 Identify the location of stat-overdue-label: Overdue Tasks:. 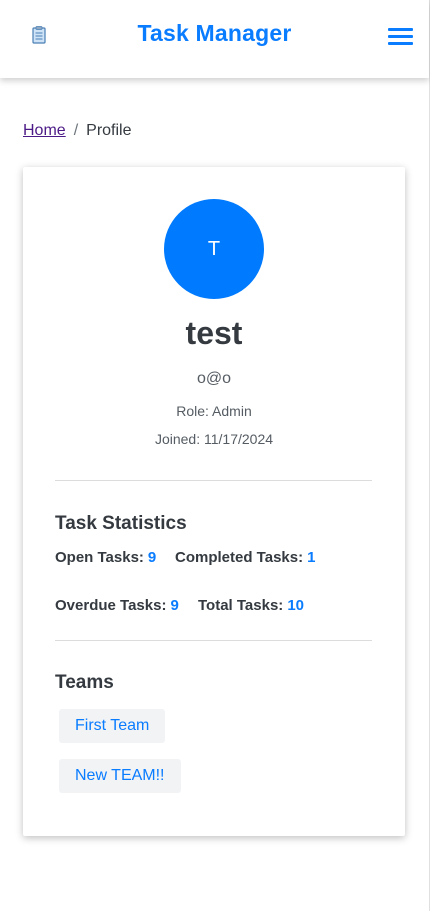
(111, 605).